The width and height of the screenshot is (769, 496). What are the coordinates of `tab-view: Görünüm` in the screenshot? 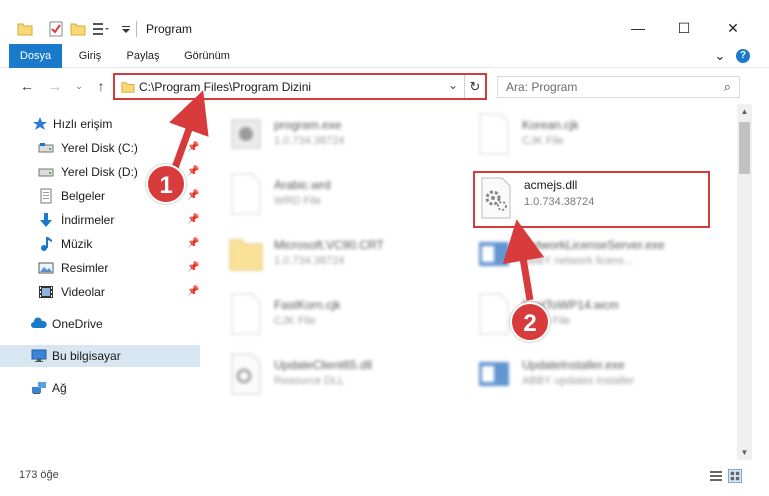 It's located at (207, 56).